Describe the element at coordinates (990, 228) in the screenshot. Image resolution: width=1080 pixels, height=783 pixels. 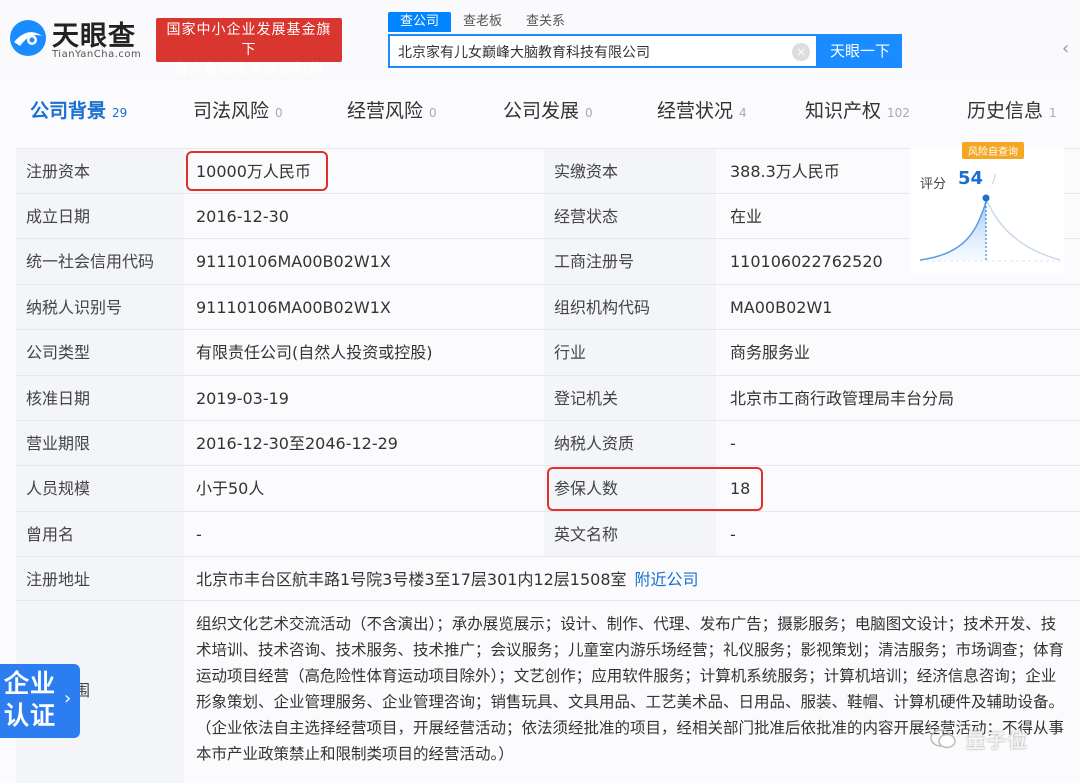
I see `score-distribution-curve` at that location.